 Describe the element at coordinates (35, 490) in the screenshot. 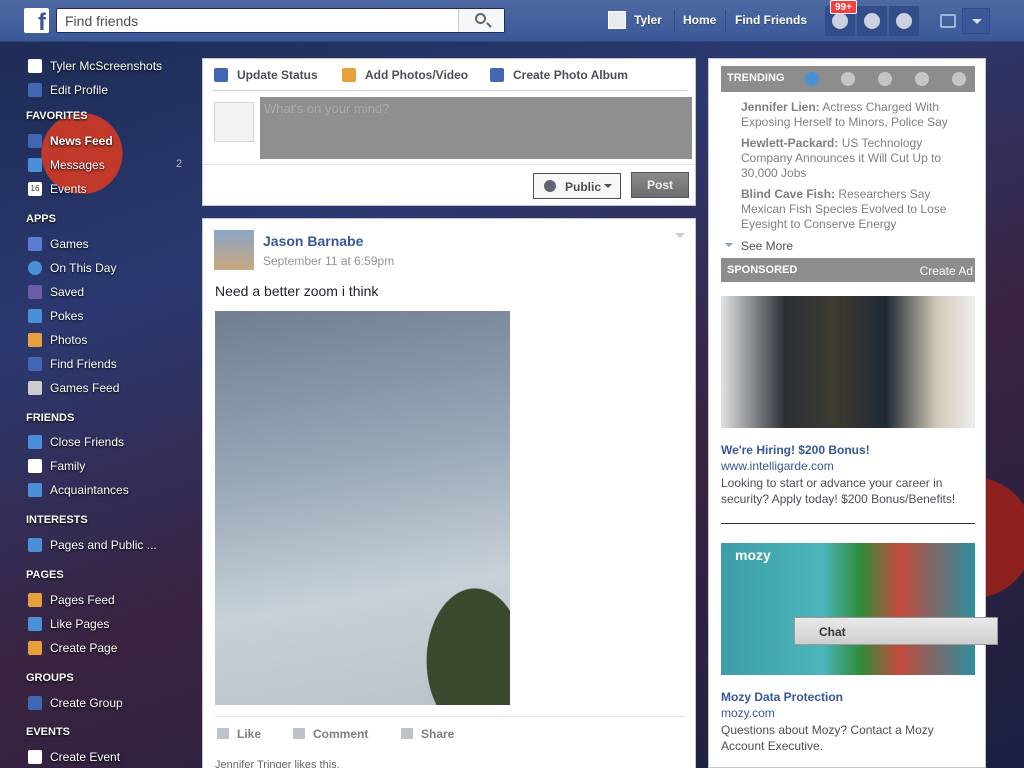

I see `list-icon` at that location.